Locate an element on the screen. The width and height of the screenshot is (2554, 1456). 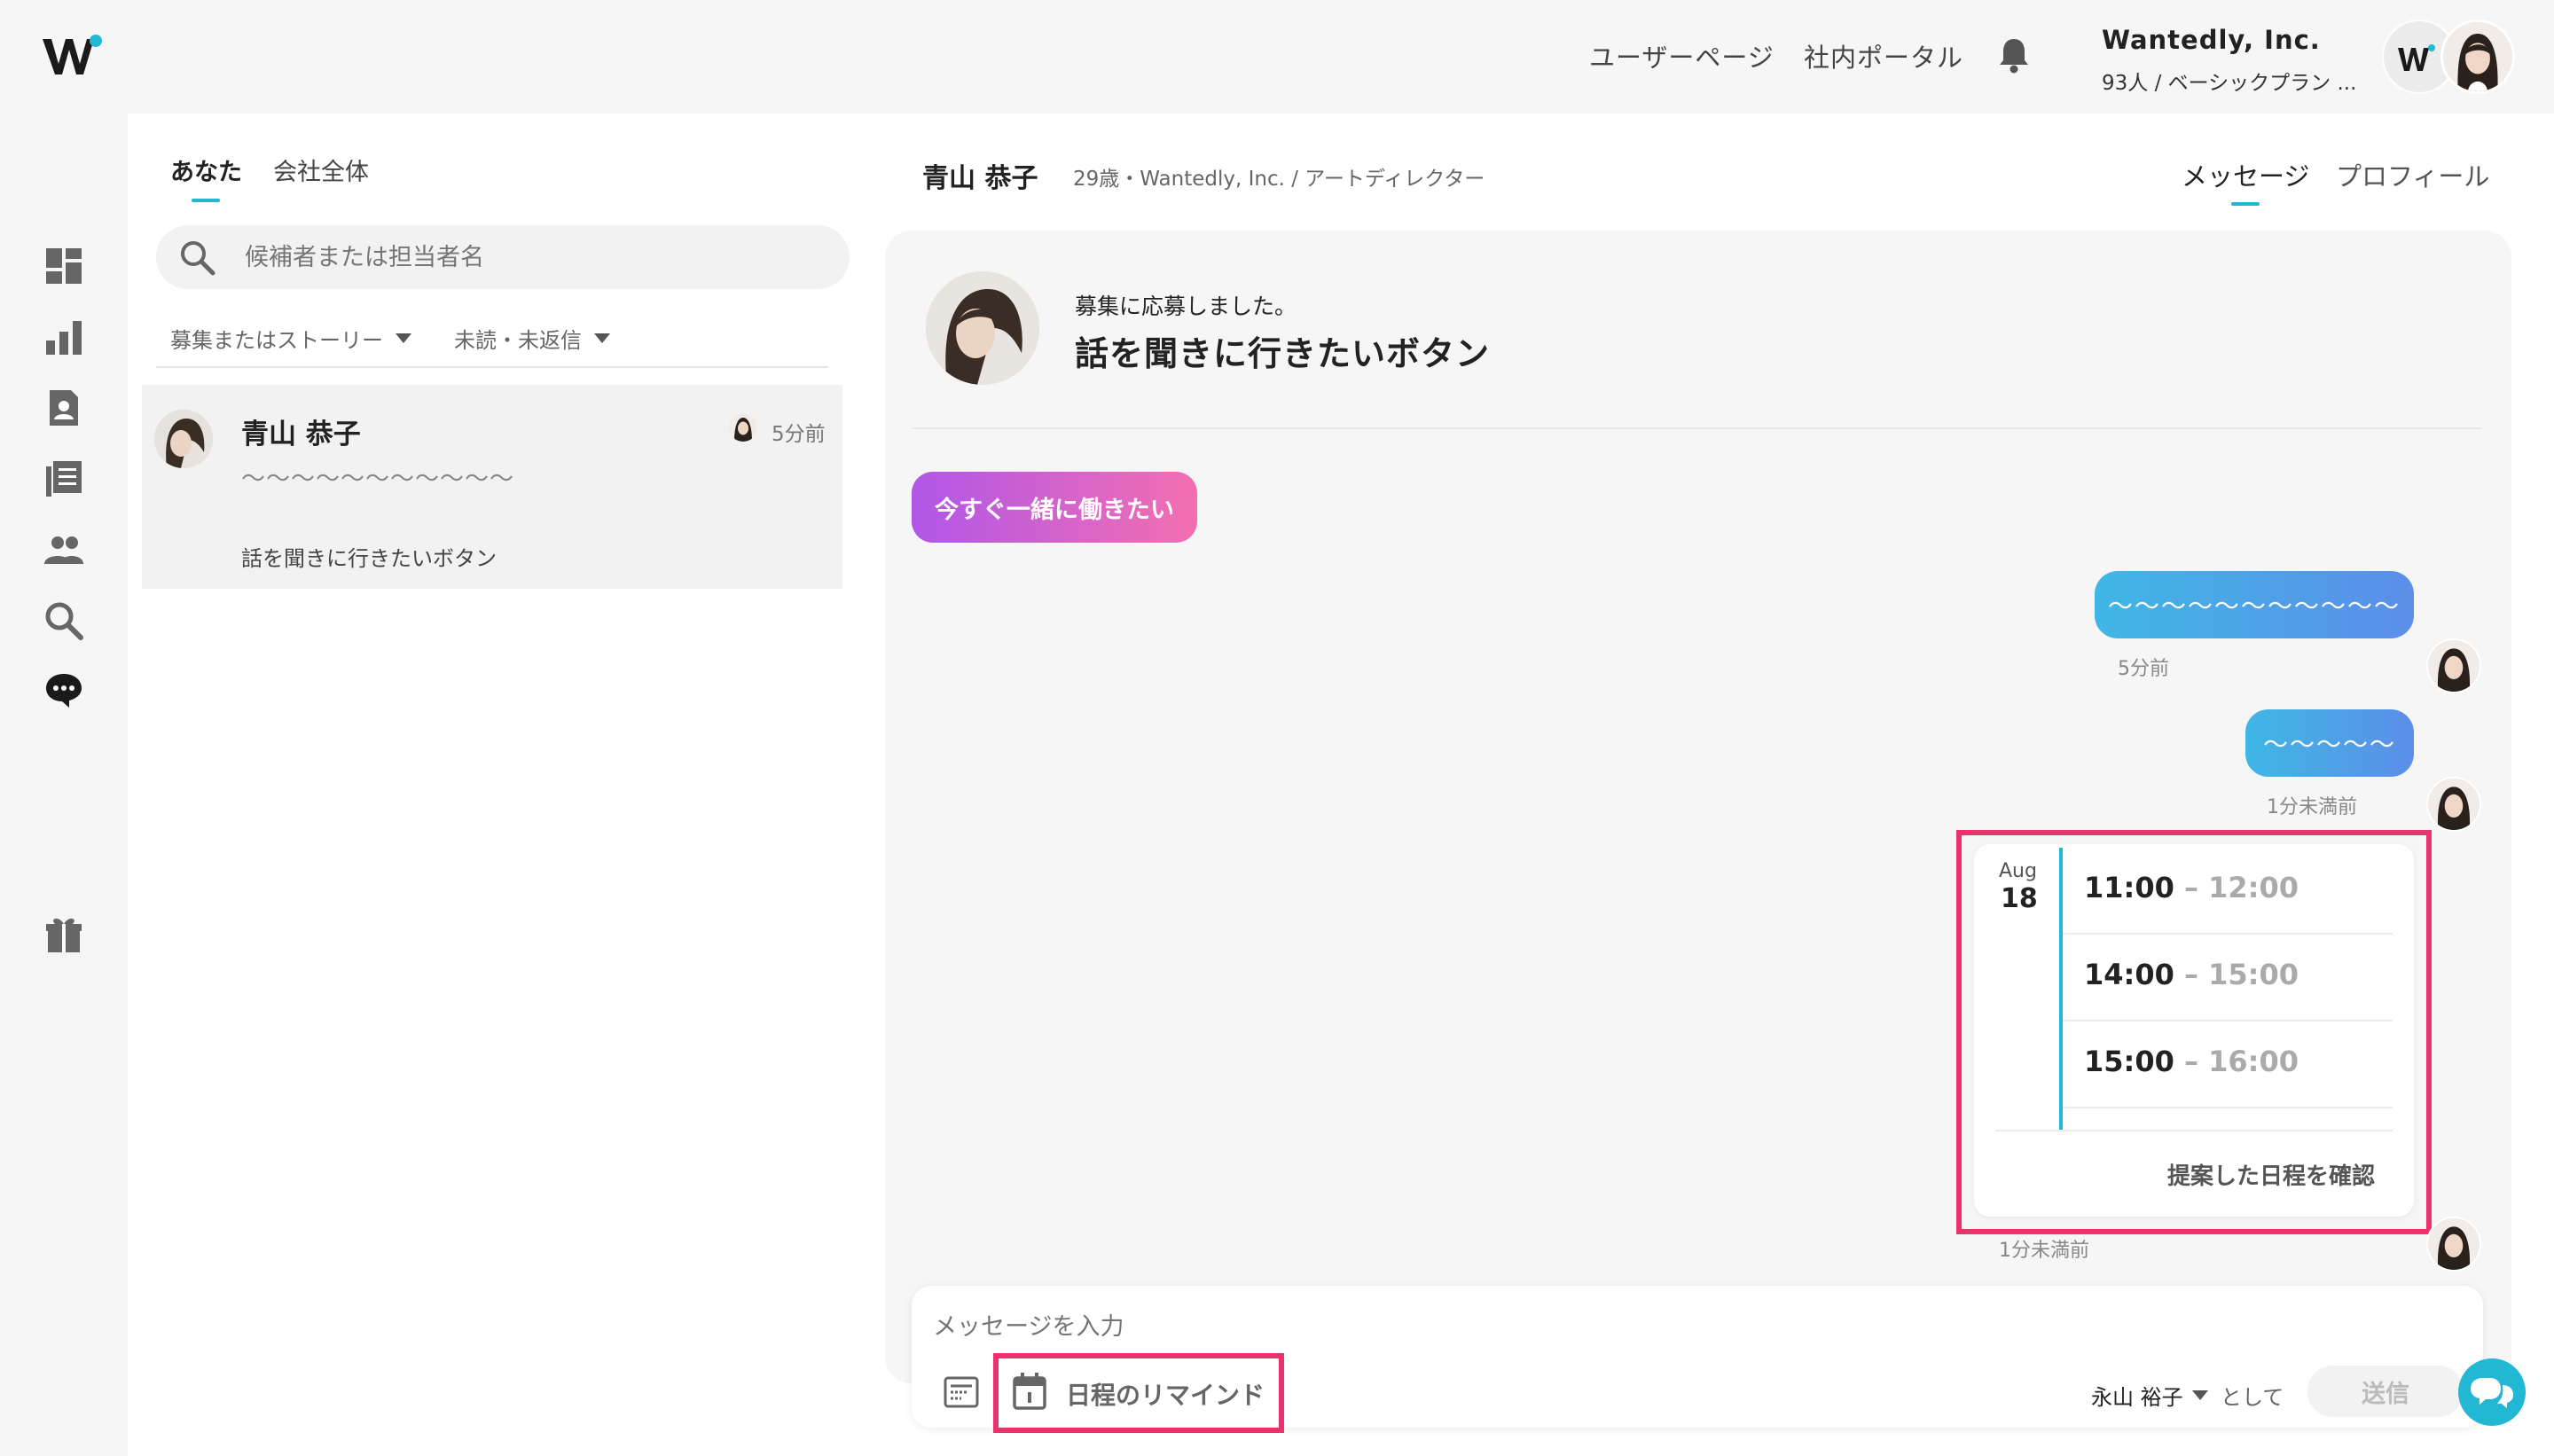
message-bubble: 〜〜〜〜〜 is located at coordinates (2329, 743).